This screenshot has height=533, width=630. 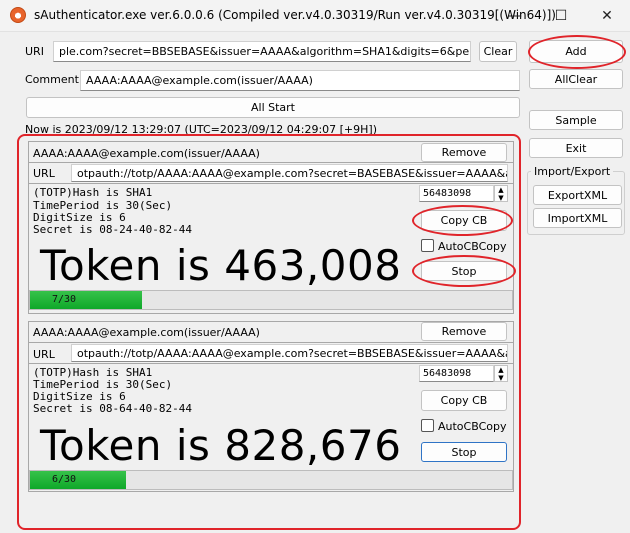 I want to click on minimize-icon: —, so click(x=515, y=15).